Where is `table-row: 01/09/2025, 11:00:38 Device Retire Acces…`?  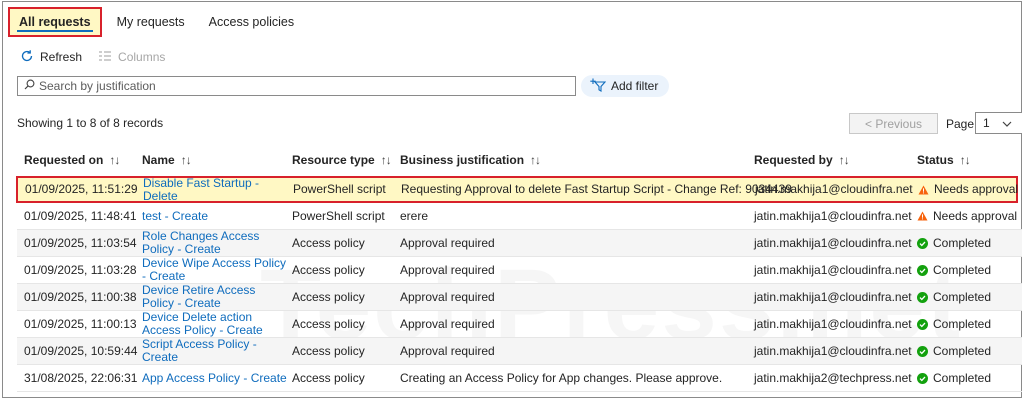 table-row: 01/09/2025, 11:00:38 Device Retire Acces… is located at coordinates (519, 297).